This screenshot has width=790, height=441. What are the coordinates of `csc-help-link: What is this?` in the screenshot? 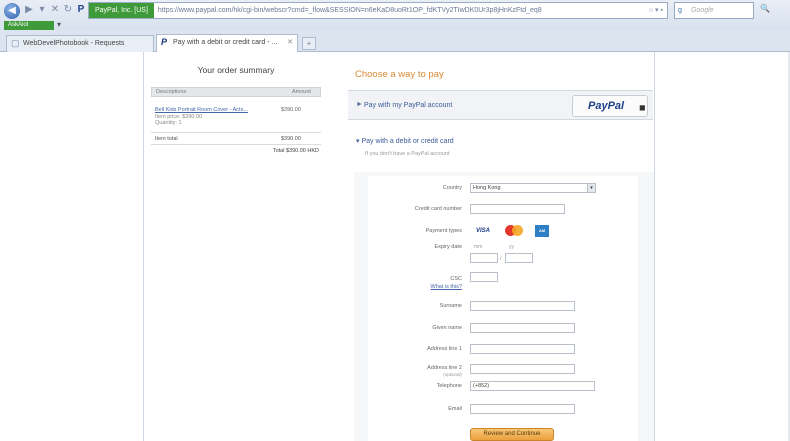 It's located at (422, 287).